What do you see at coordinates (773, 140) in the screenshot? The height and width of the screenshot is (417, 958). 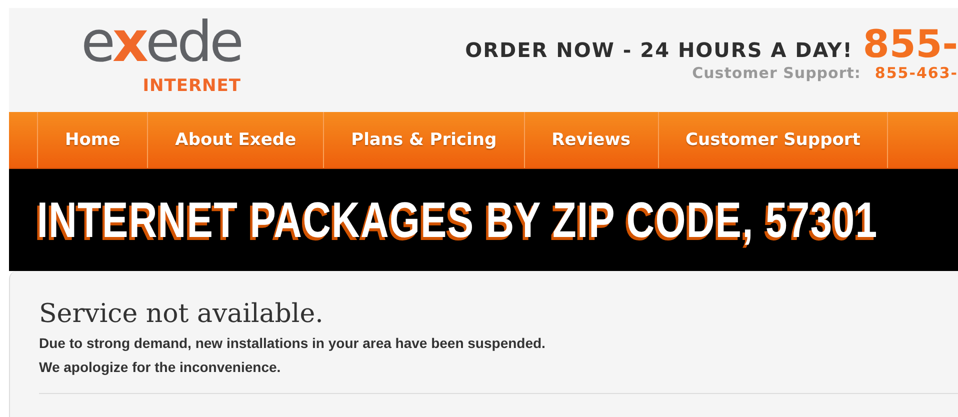 I see `nav-link: Customer Support` at bounding box center [773, 140].